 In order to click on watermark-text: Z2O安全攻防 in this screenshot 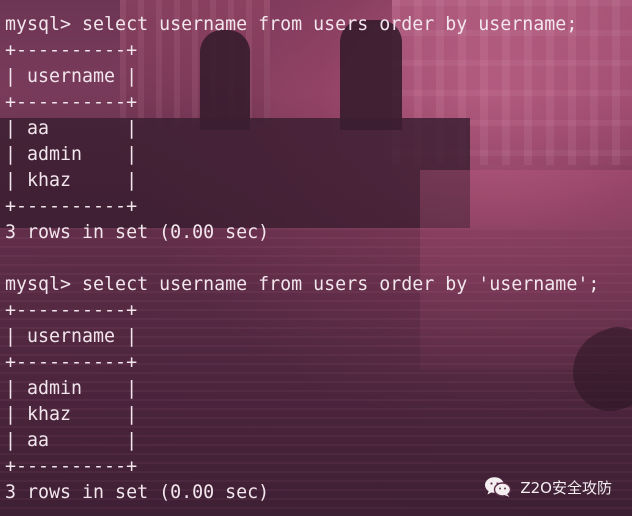, I will do `click(566, 487)`.